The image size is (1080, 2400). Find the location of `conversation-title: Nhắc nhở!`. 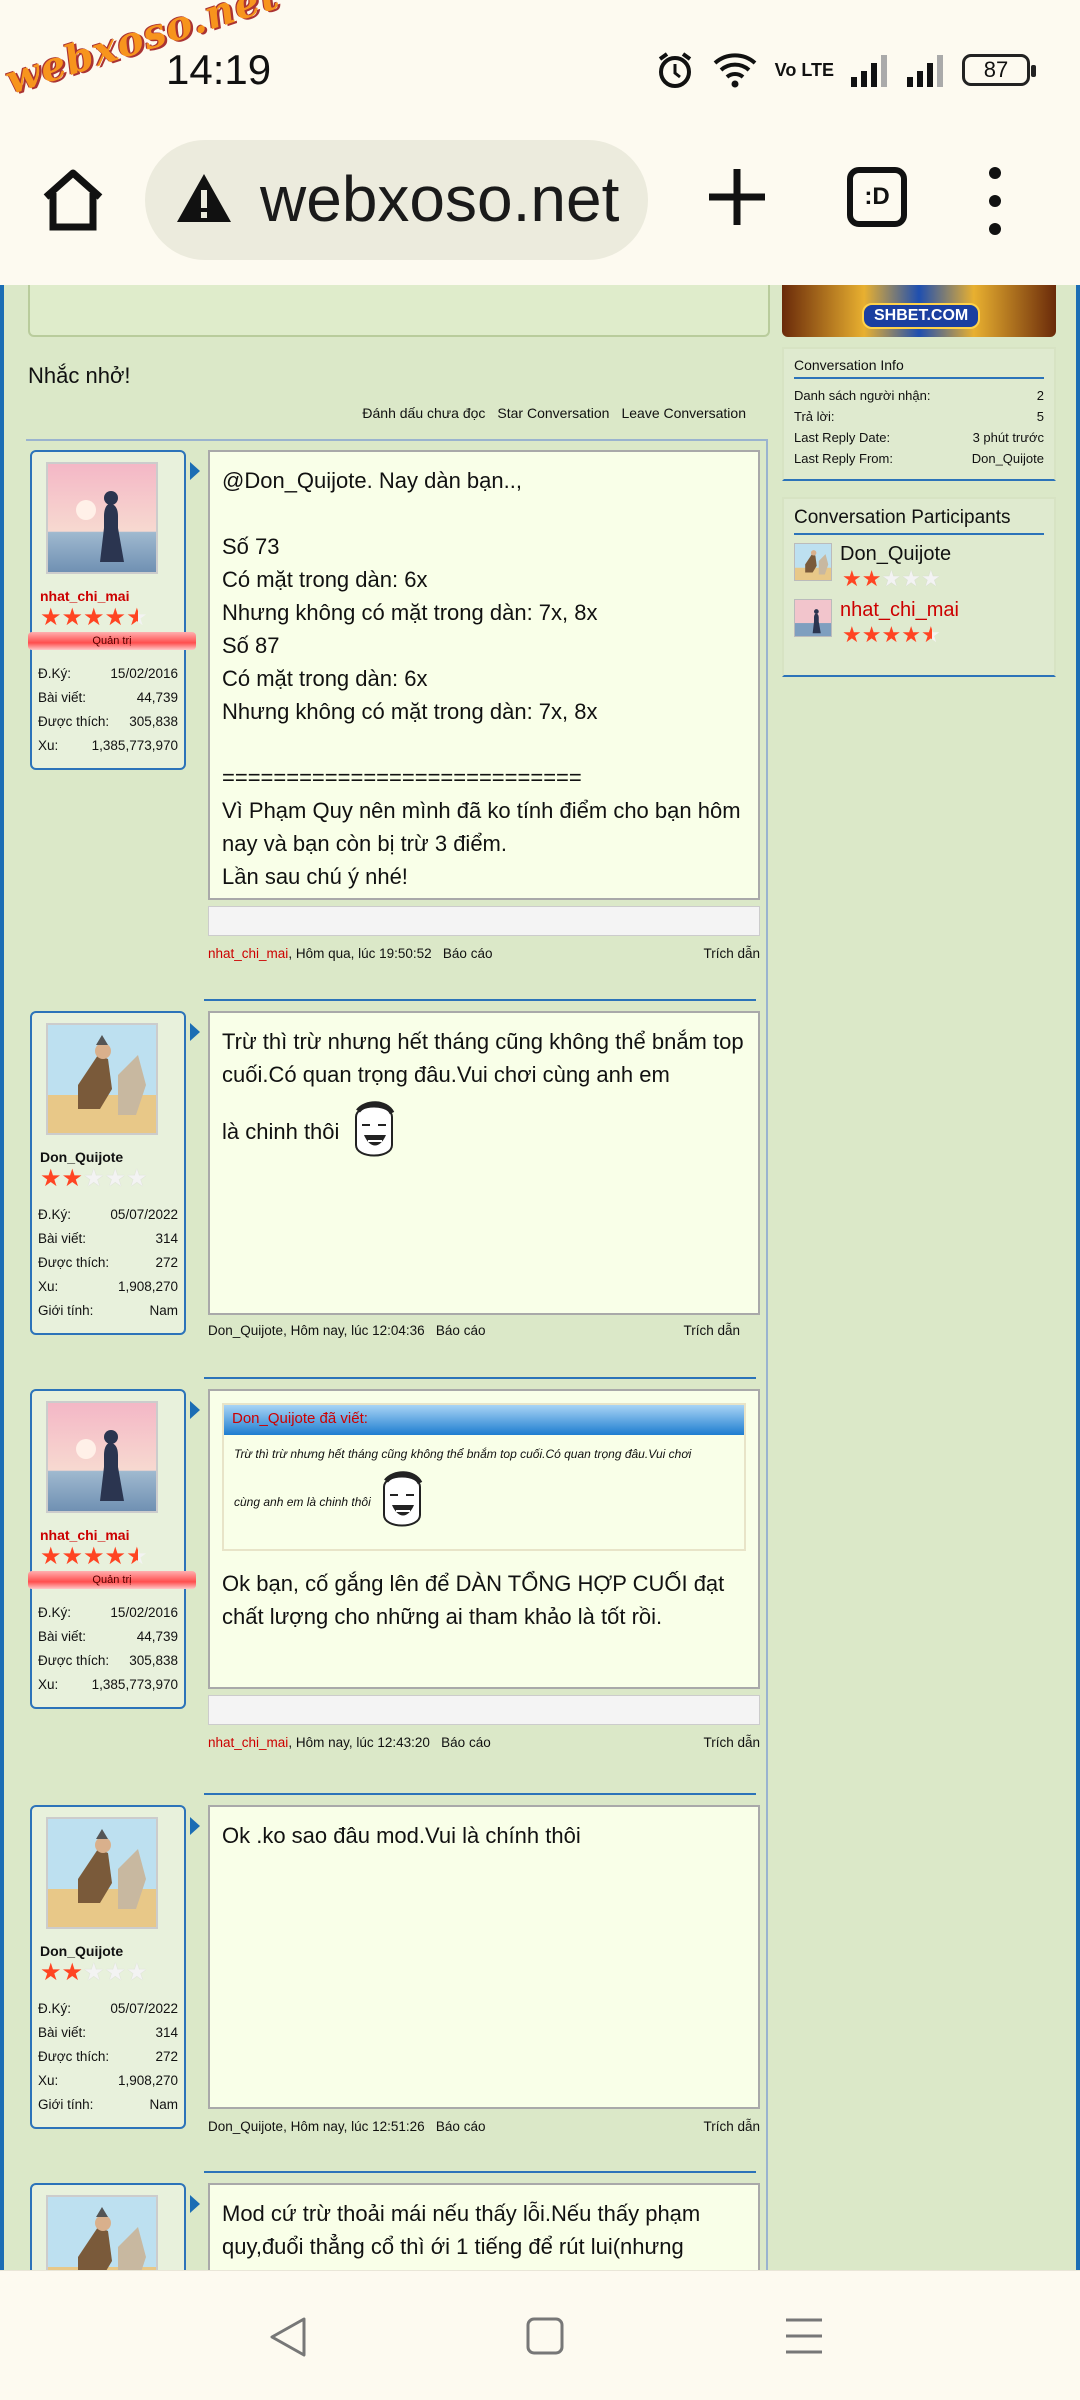

conversation-title: Nhắc nhở! is located at coordinates (79, 375).